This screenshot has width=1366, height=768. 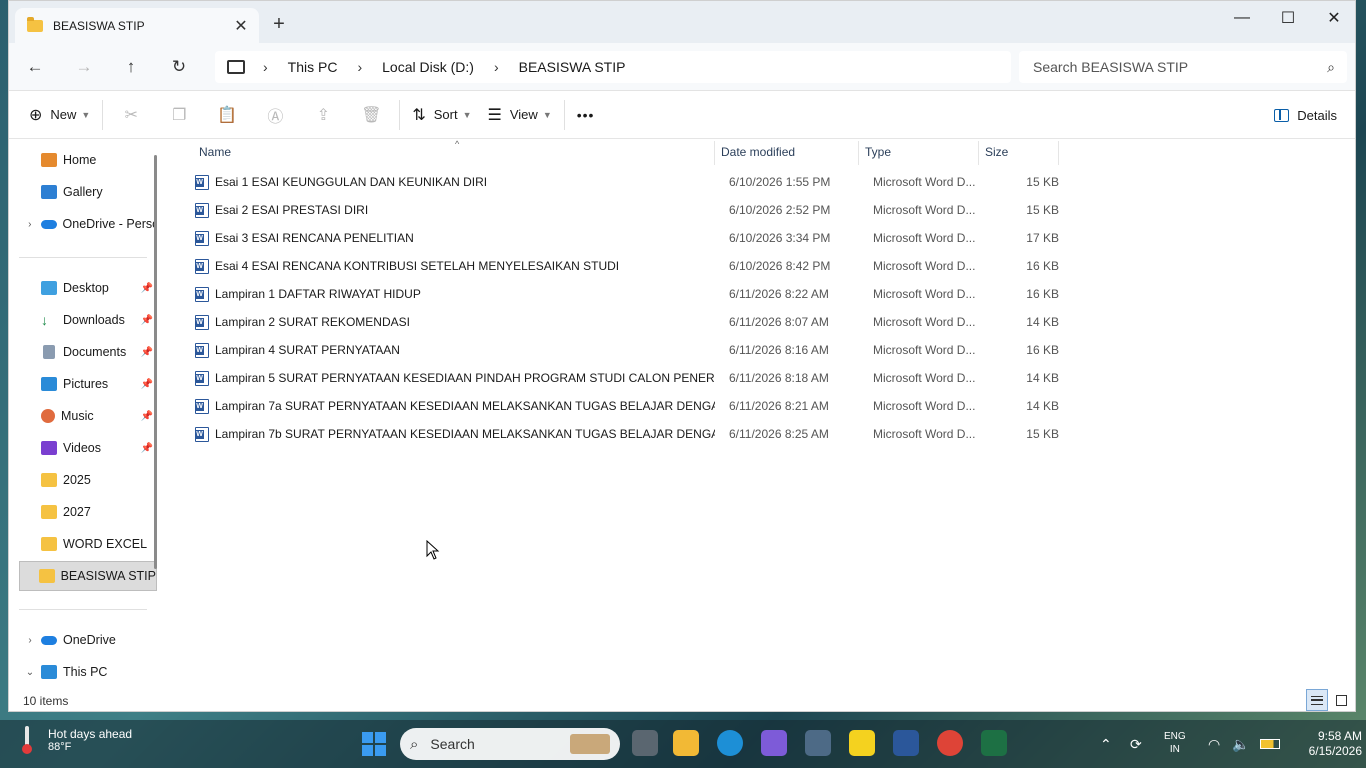 What do you see at coordinates (586, 115) in the screenshot?
I see `more-options-button: •••` at bounding box center [586, 115].